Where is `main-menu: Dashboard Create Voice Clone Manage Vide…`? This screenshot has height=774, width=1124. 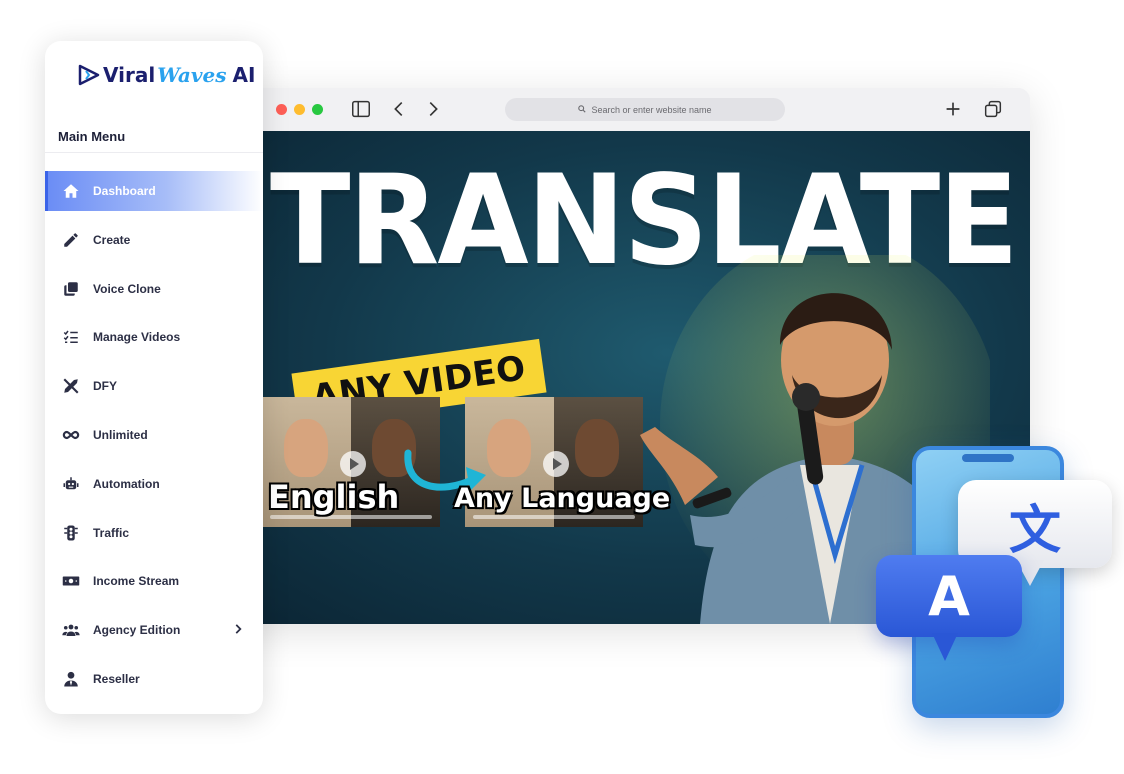
main-menu: Dashboard Create Voice Clone Manage Vide… is located at coordinates (154, 439).